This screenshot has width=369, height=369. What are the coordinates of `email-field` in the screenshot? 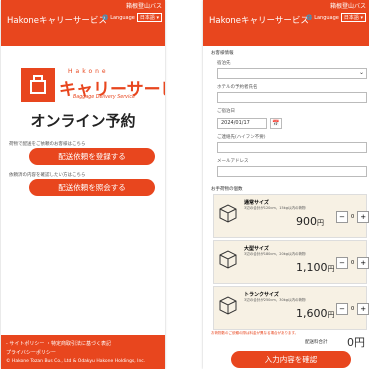 It's located at (292, 171).